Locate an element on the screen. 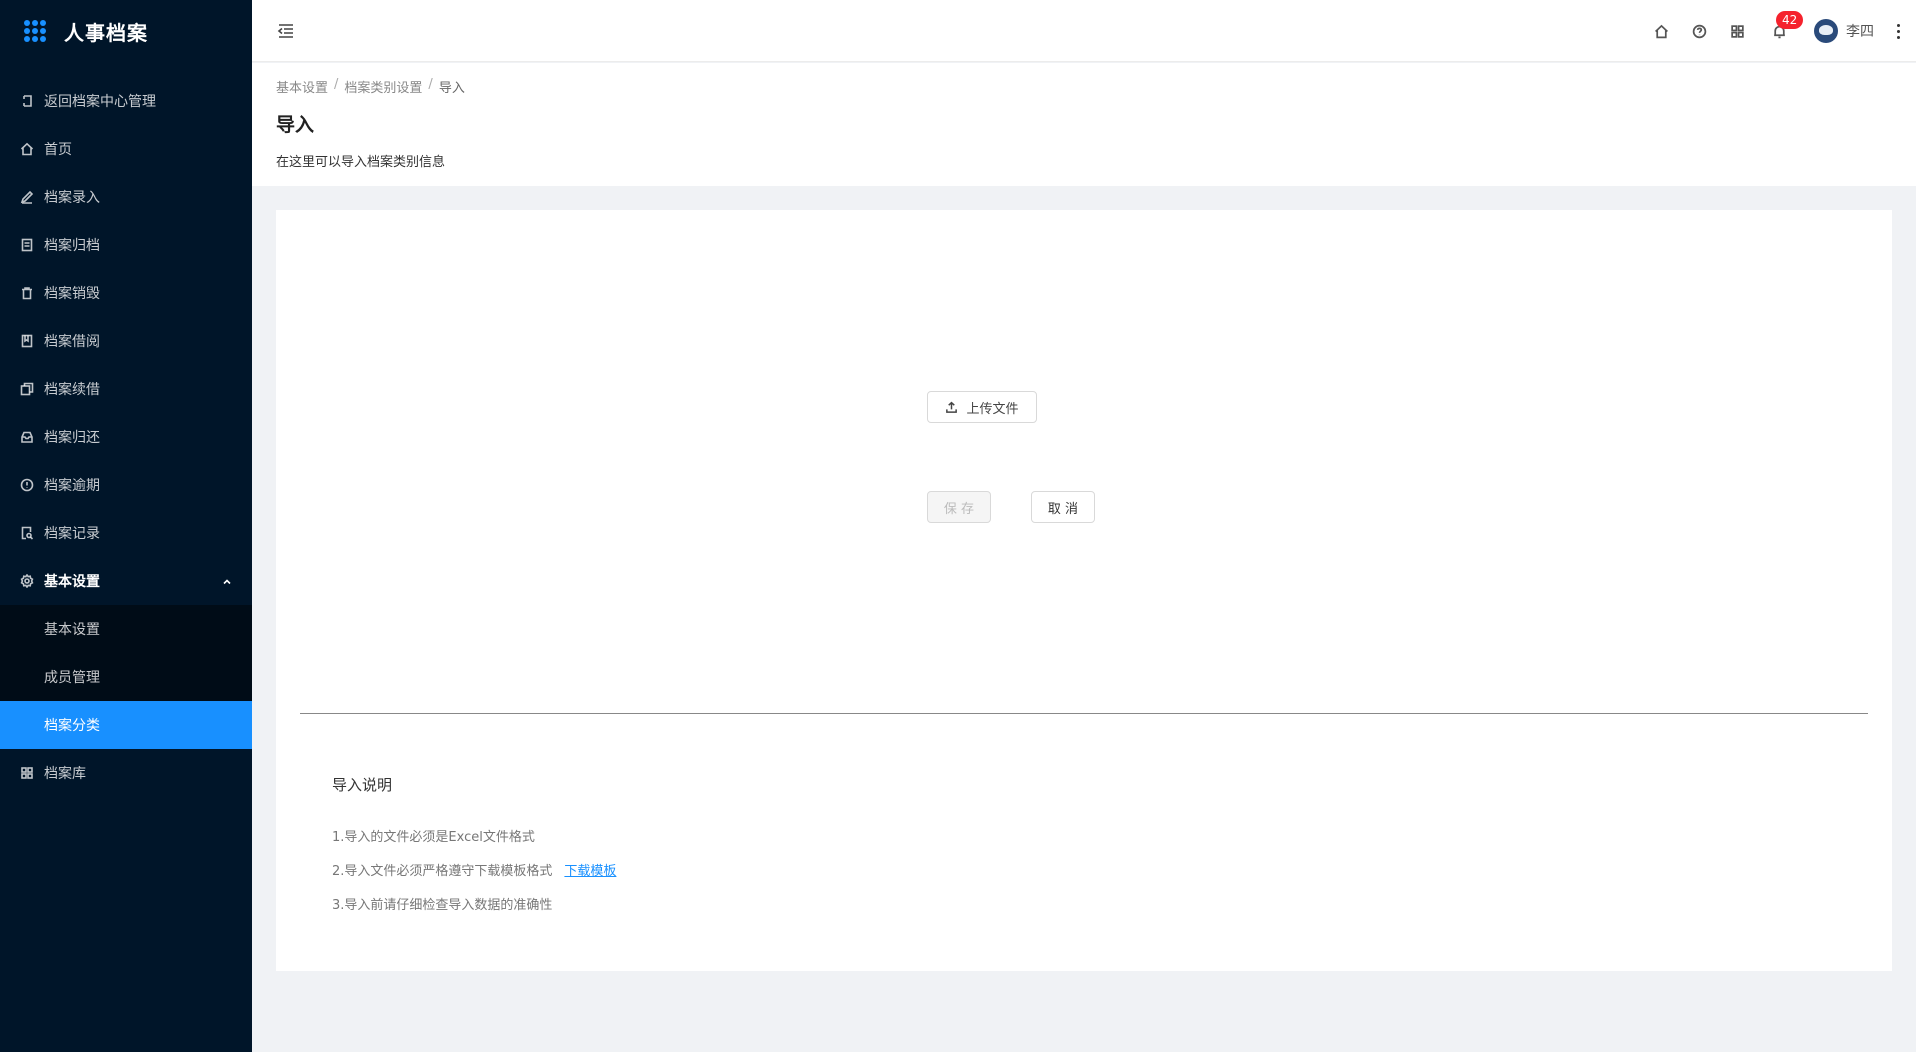 The width and height of the screenshot is (1916, 1052). sidebar-item-library: 档案库 is located at coordinates (126, 773).